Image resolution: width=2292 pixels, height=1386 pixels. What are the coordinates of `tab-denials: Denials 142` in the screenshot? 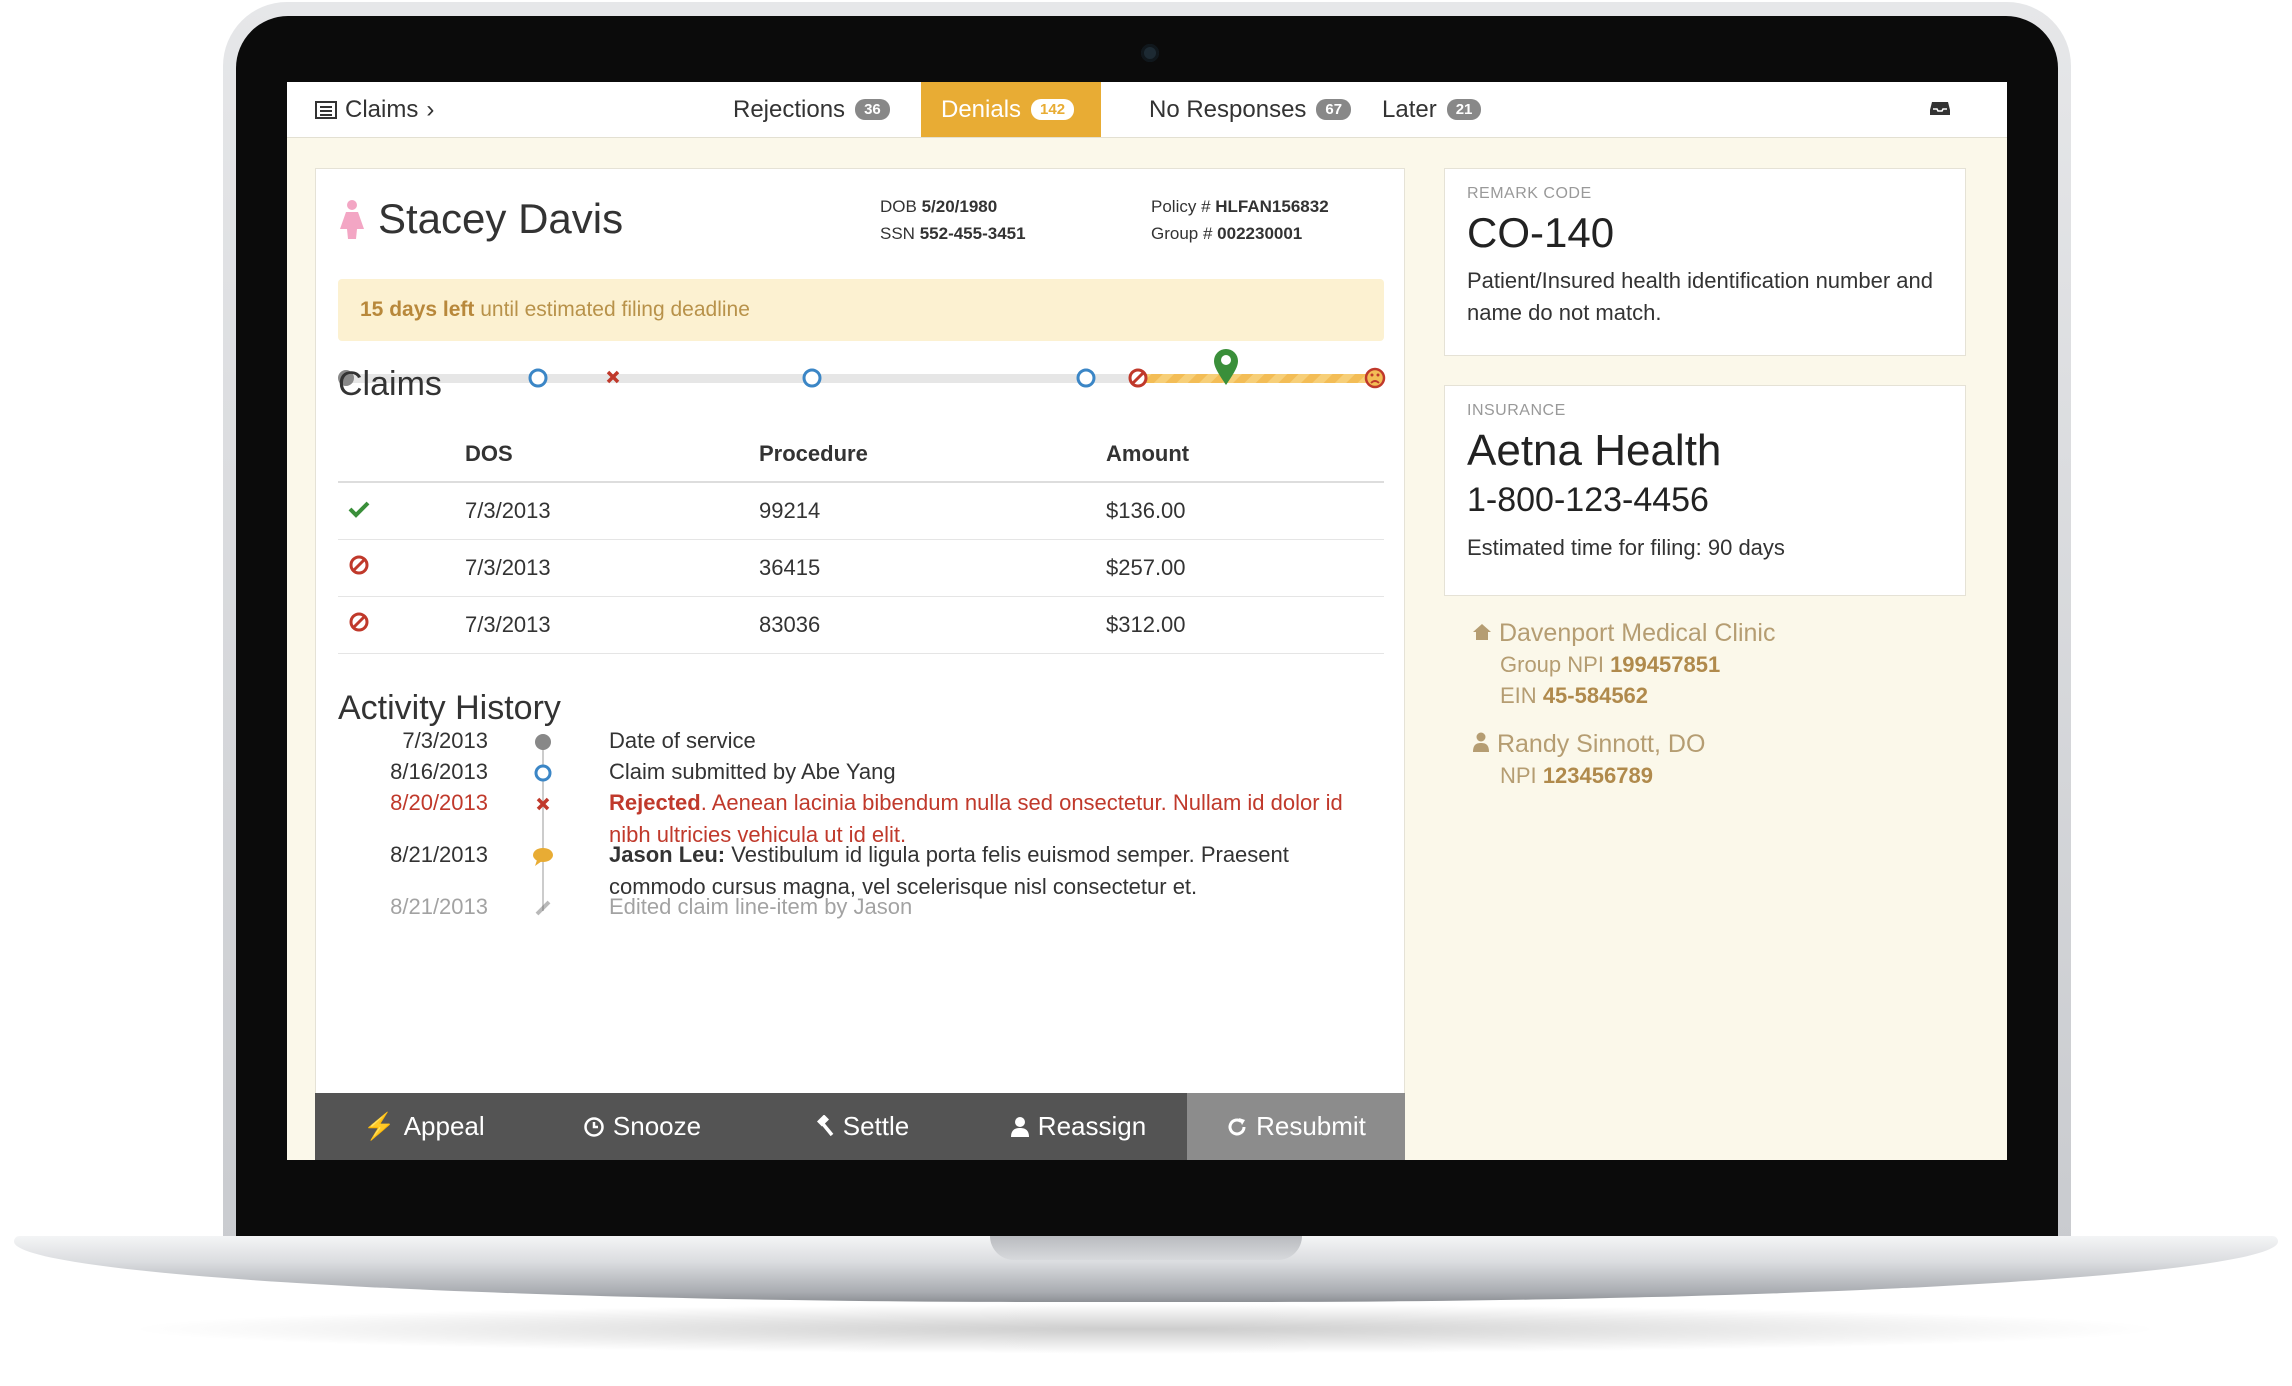 It's located at (1011, 109).